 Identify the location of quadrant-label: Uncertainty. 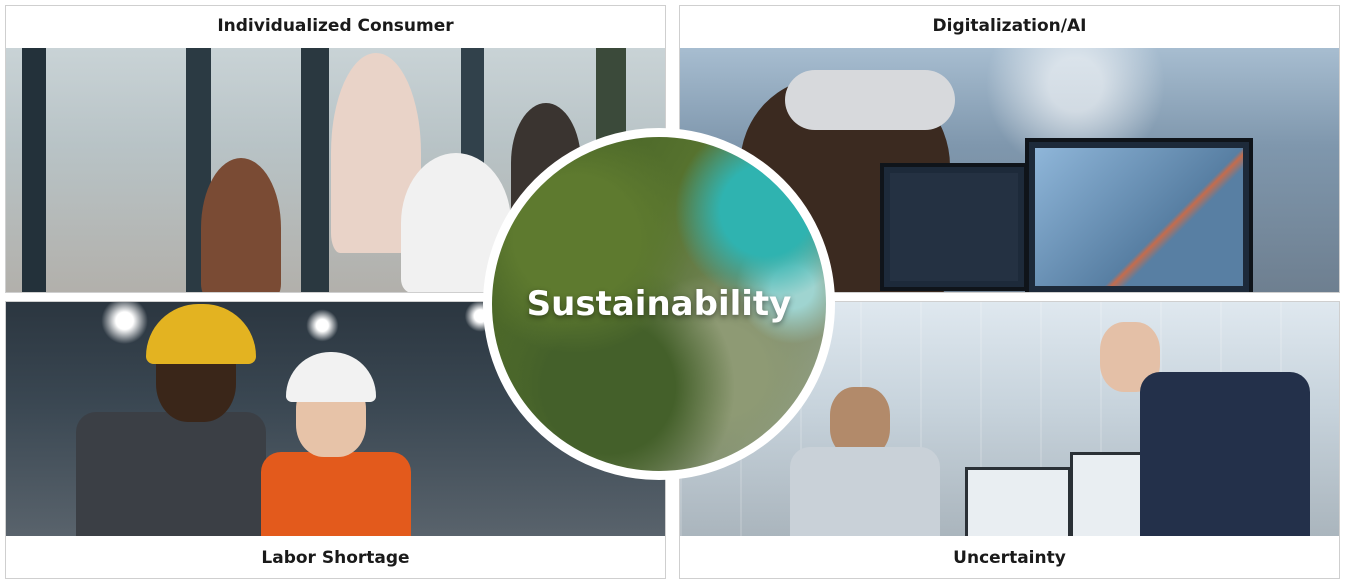
(1009, 558).